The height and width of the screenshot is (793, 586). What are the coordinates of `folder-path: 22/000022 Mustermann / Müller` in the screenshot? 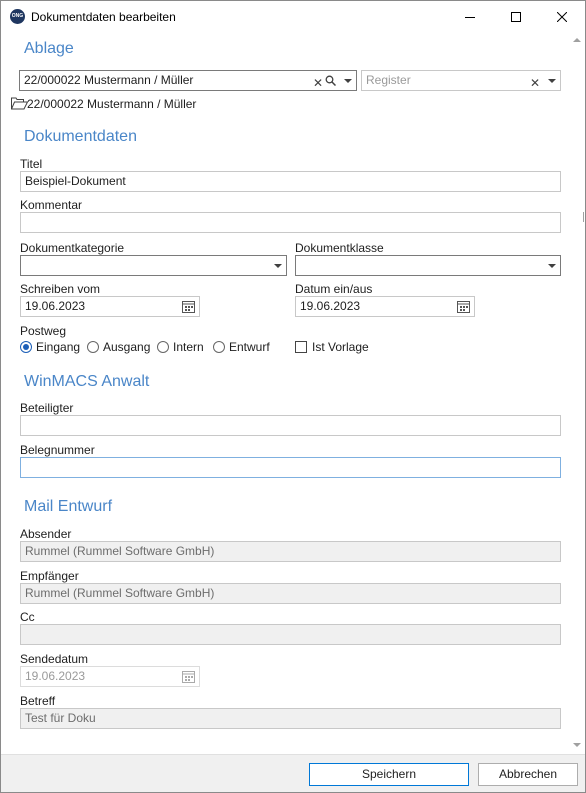 It's located at (111, 104).